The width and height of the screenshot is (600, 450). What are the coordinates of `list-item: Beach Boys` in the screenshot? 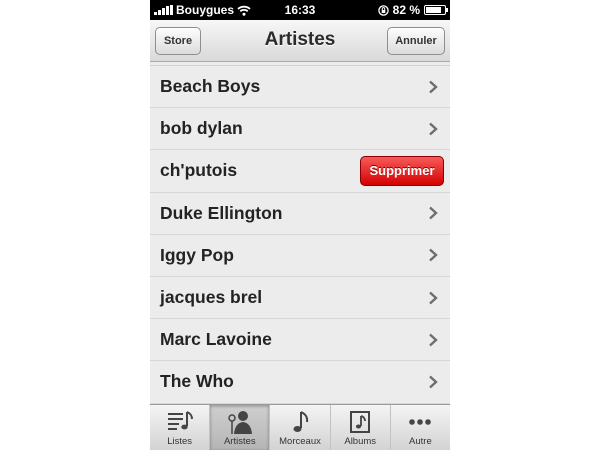 It's located at (300, 87).